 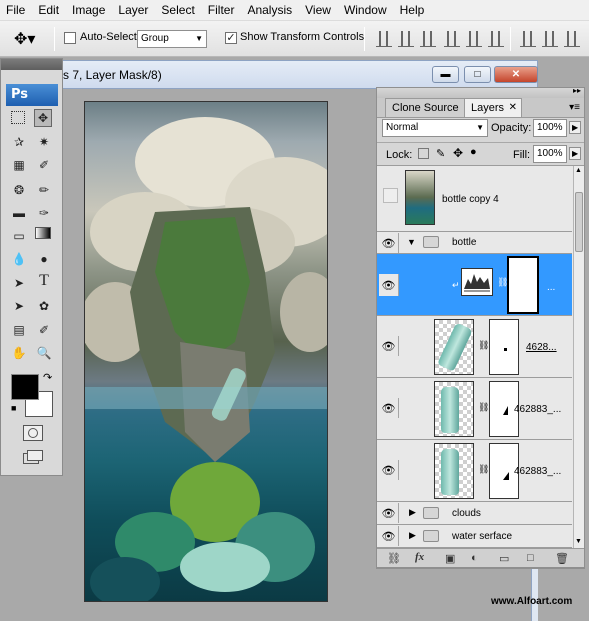 What do you see at coordinates (318, 10) in the screenshot?
I see `menu-view: View` at bounding box center [318, 10].